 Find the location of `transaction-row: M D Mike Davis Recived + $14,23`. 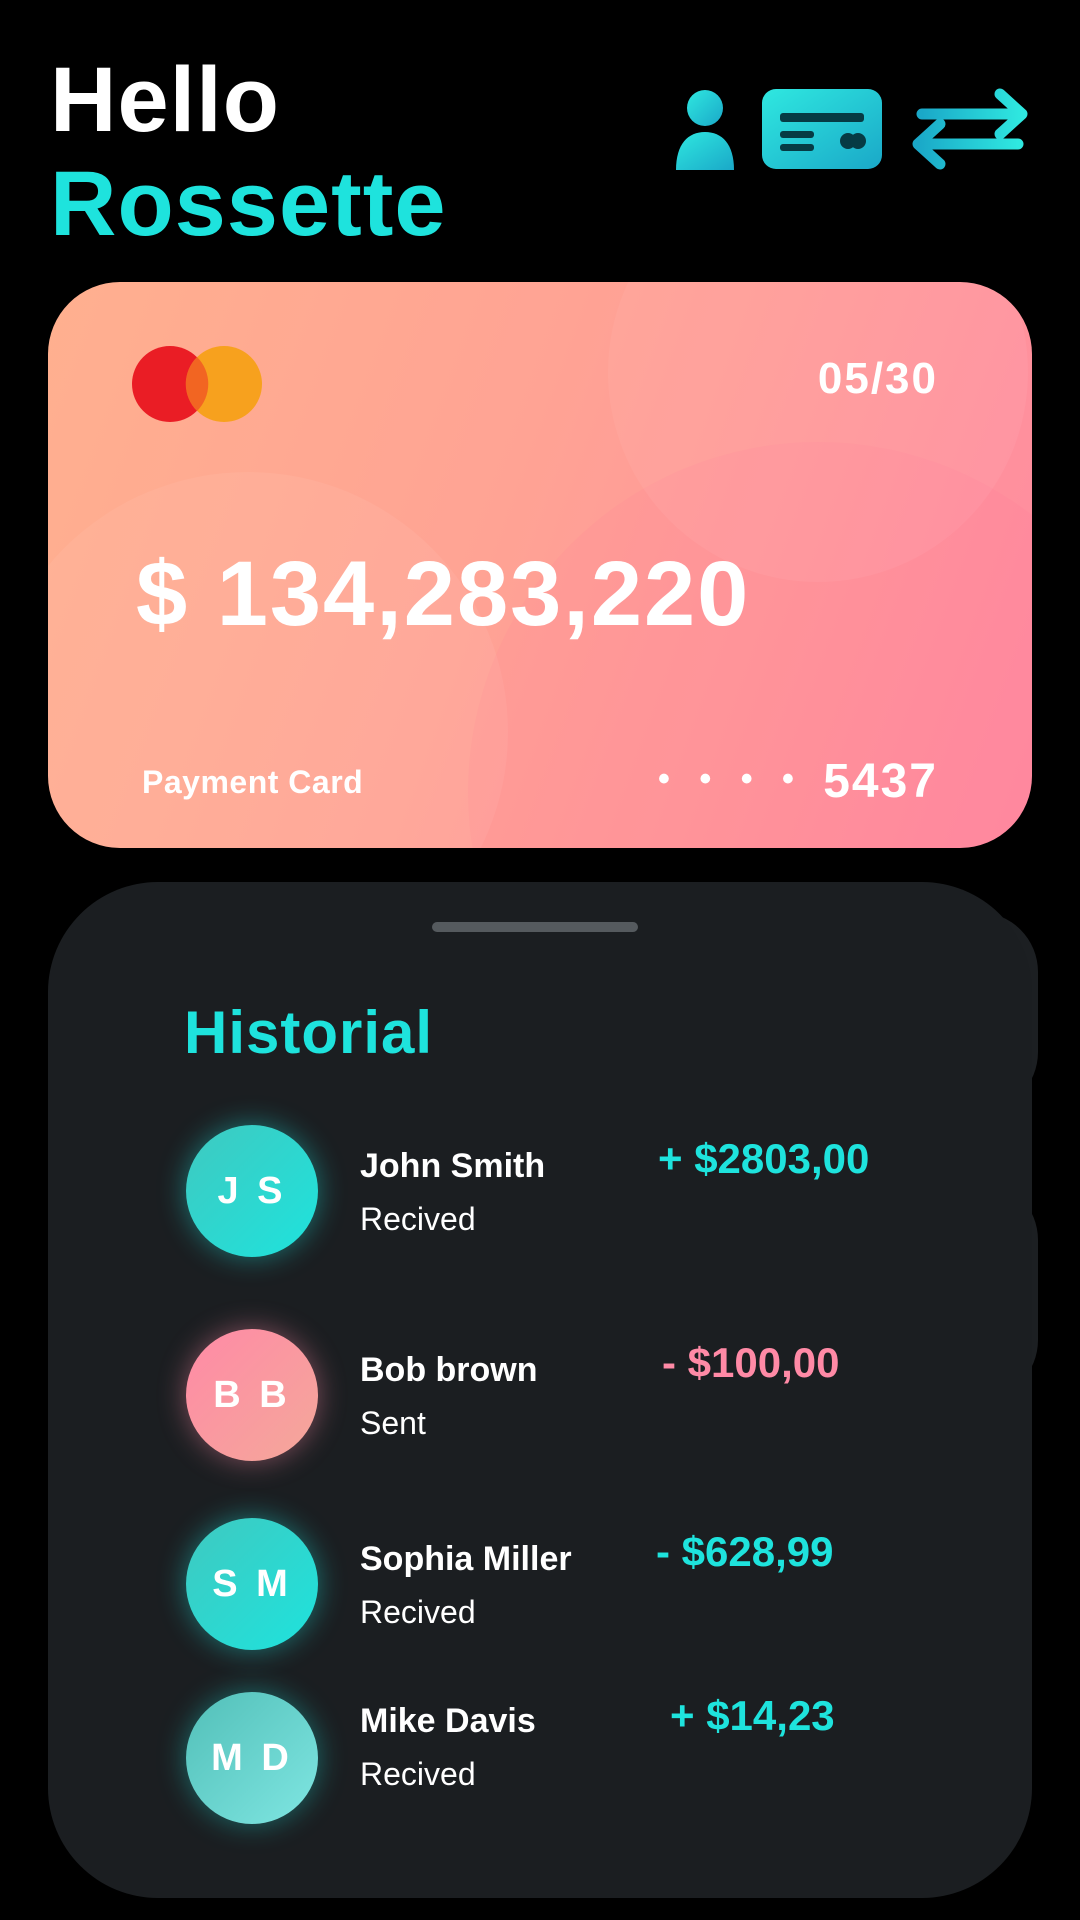

transaction-row: M D Mike Davis Recived + $14,23 is located at coordinates (596, 1758).